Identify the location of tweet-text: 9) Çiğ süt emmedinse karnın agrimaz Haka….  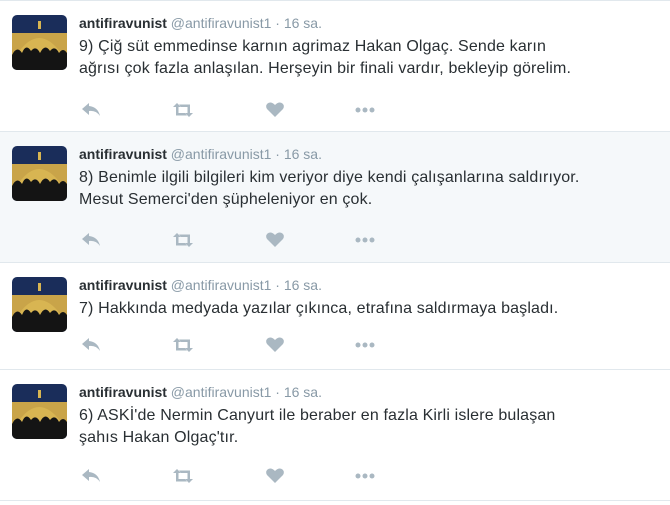
(369, 58).